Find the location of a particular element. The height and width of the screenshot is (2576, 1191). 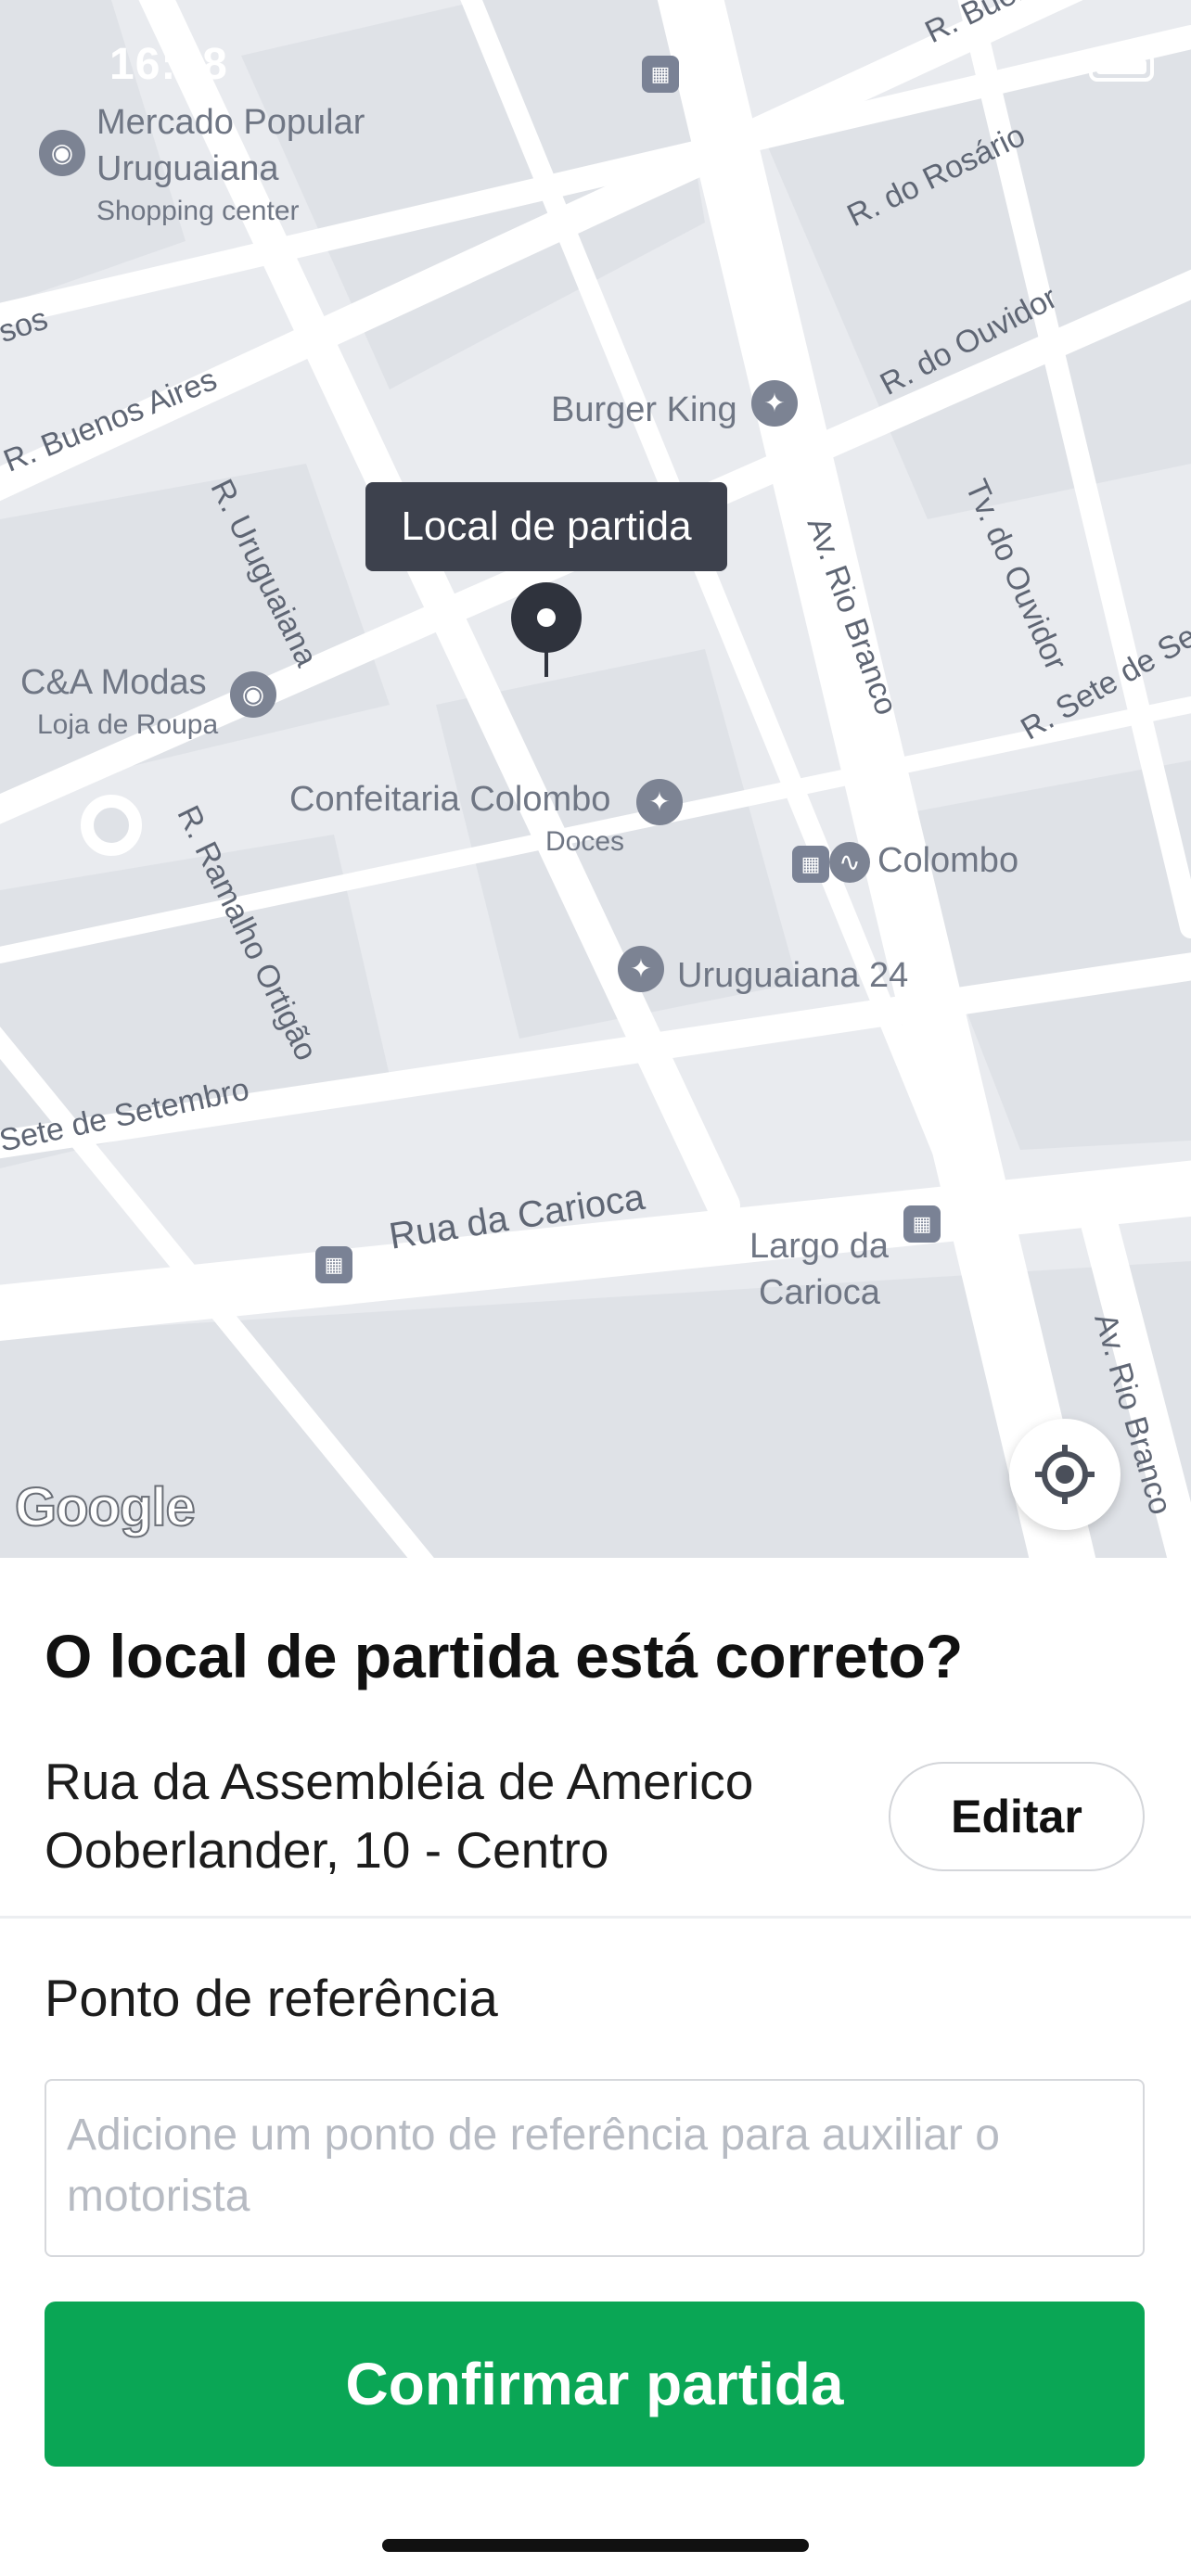

poi-largo-name1: Largo da is located at coordinates (819, 1247).